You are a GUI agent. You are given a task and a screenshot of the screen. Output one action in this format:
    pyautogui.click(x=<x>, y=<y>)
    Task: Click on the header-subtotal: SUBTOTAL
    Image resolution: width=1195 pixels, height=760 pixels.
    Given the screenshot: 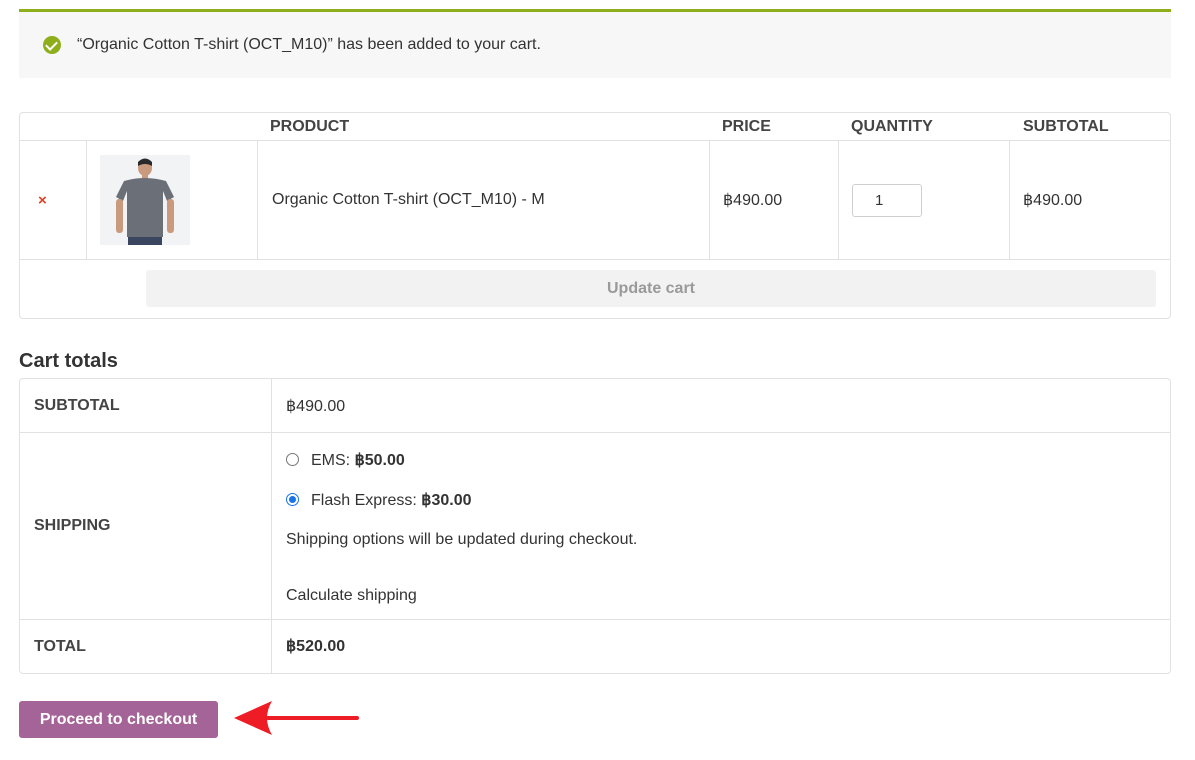 What is the action you would take?
    pyautogui.click(x=1066, y=126)
    